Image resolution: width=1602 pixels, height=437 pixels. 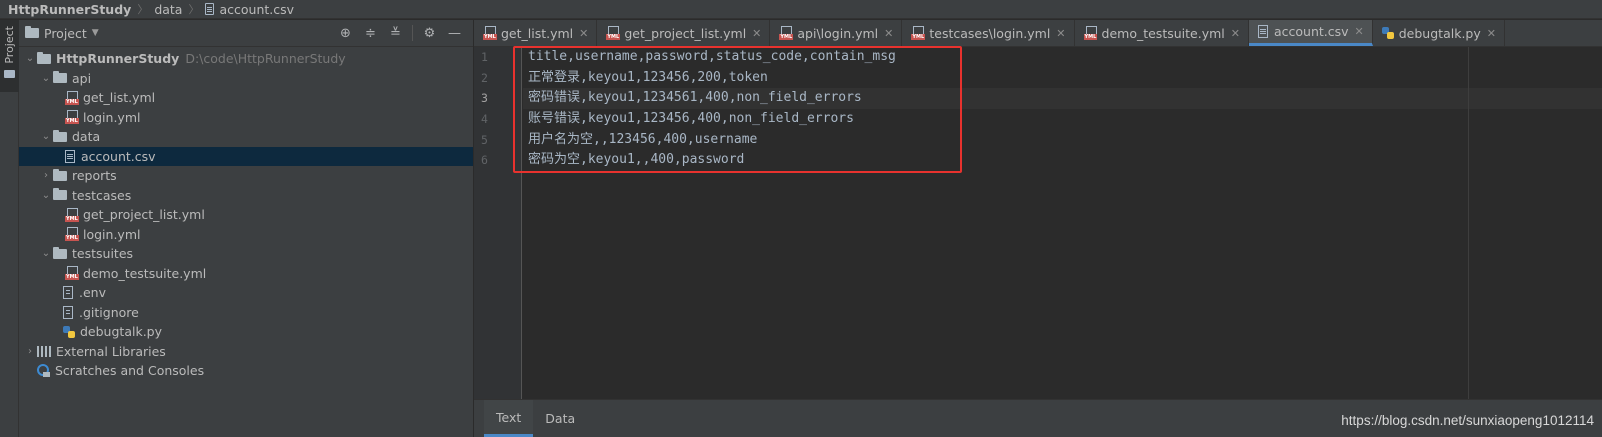 I want to click on tree-item-env: .env, so click(x=246, y=293).